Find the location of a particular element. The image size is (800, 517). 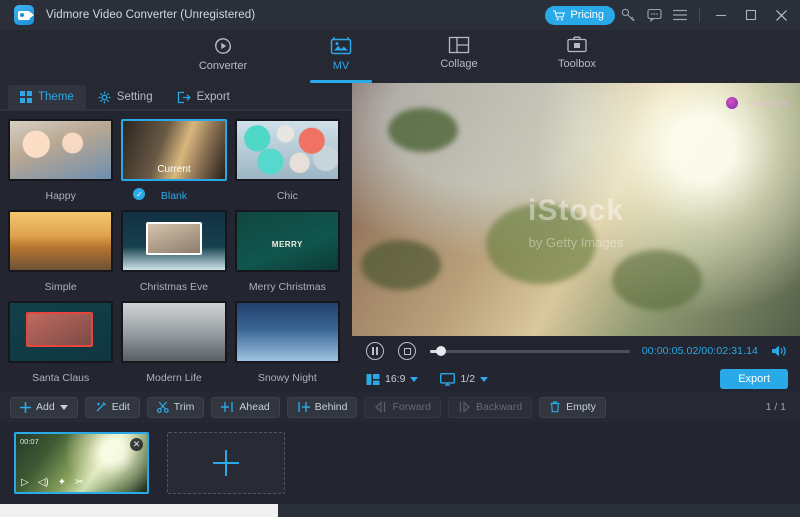

horizontal-scrollbar-thumb is located at coordinates (139, 510).